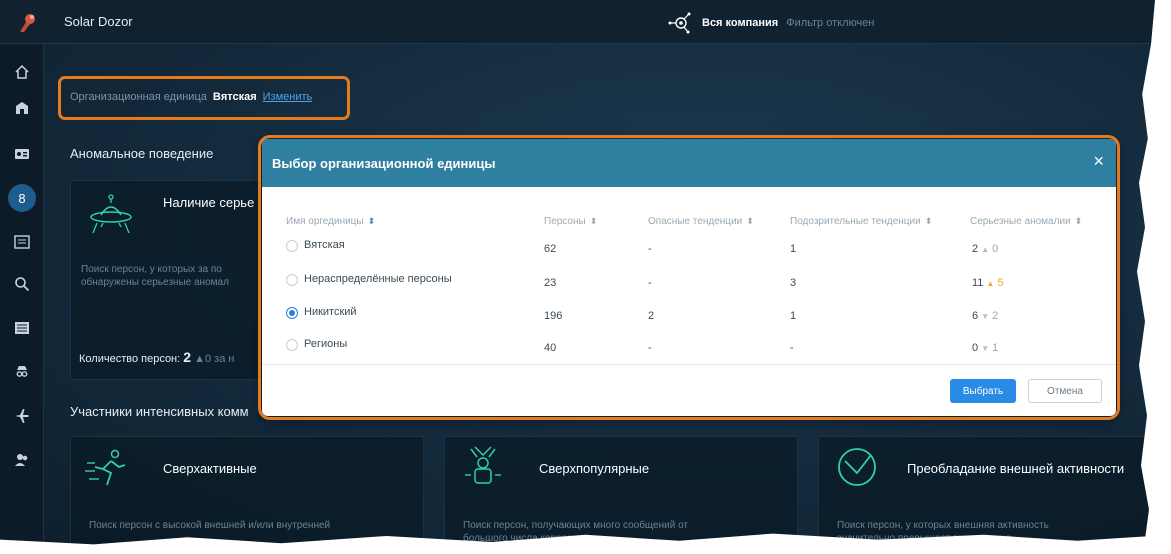 The height and width of the screenshot is (554, 1171). Describe the element at coordinates (550, 348) in the screenshot. I see `row-persons: 40` at that location.